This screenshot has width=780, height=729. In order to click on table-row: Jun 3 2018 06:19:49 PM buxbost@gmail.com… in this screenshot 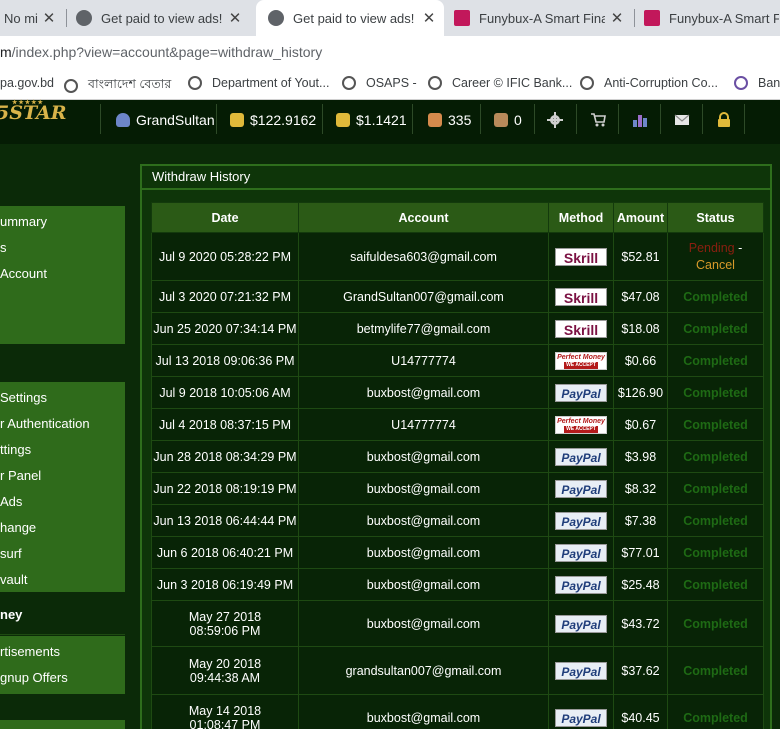, I will do `click(457, 584)`.